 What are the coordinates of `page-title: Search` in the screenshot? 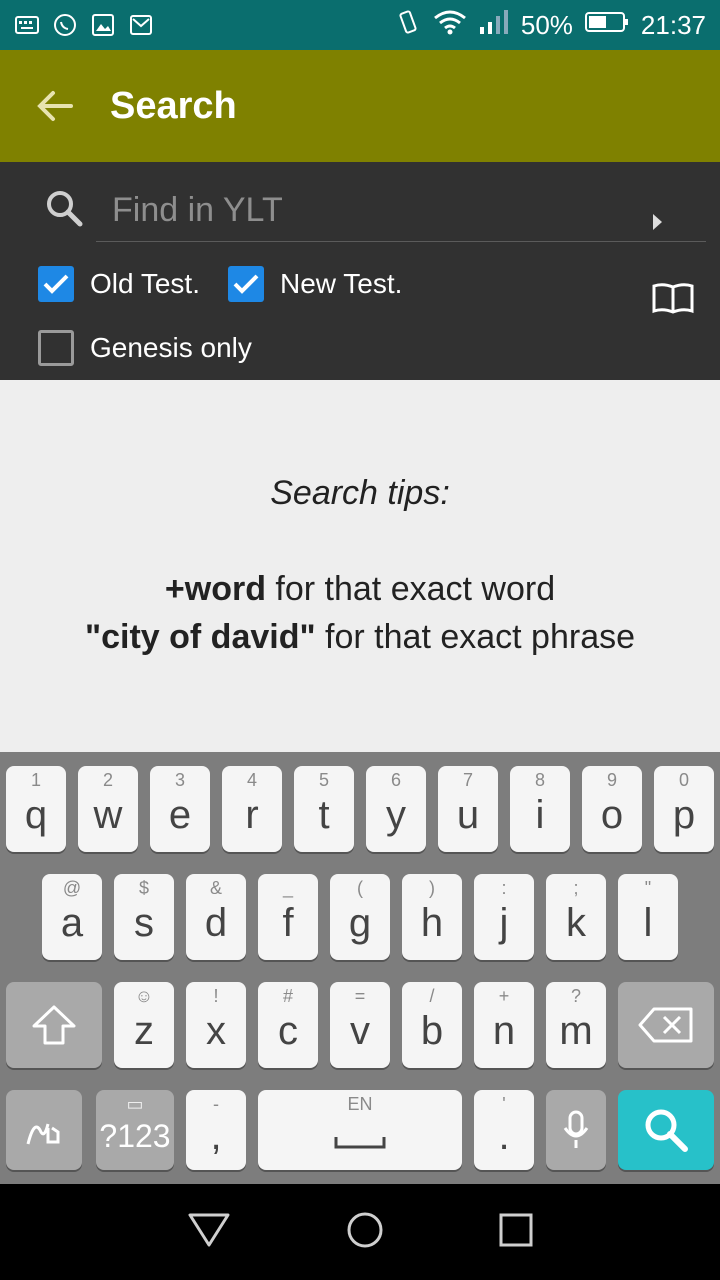 It's located at (173, 105).